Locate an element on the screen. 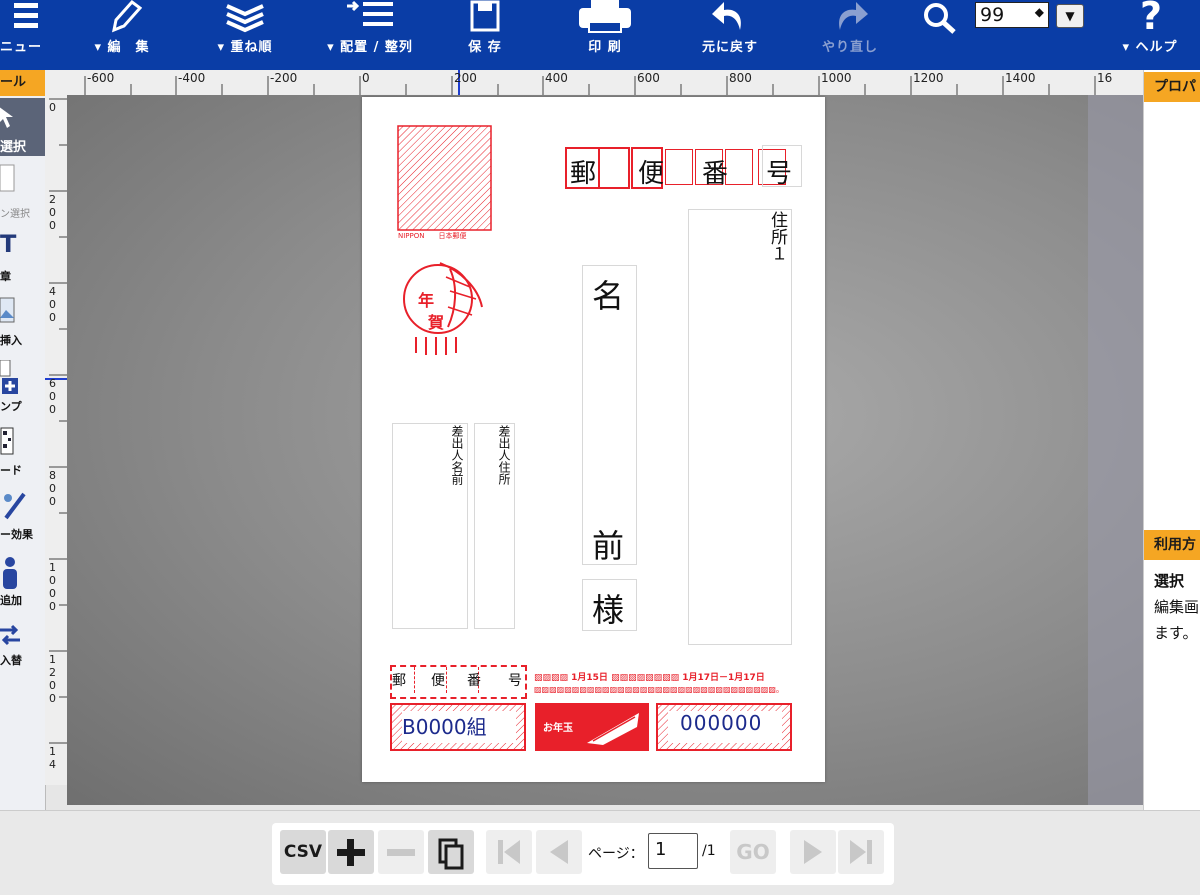 The height and width of the screenshot is (895, 1200). page-input: 1 is located at coordinates (673, 851).